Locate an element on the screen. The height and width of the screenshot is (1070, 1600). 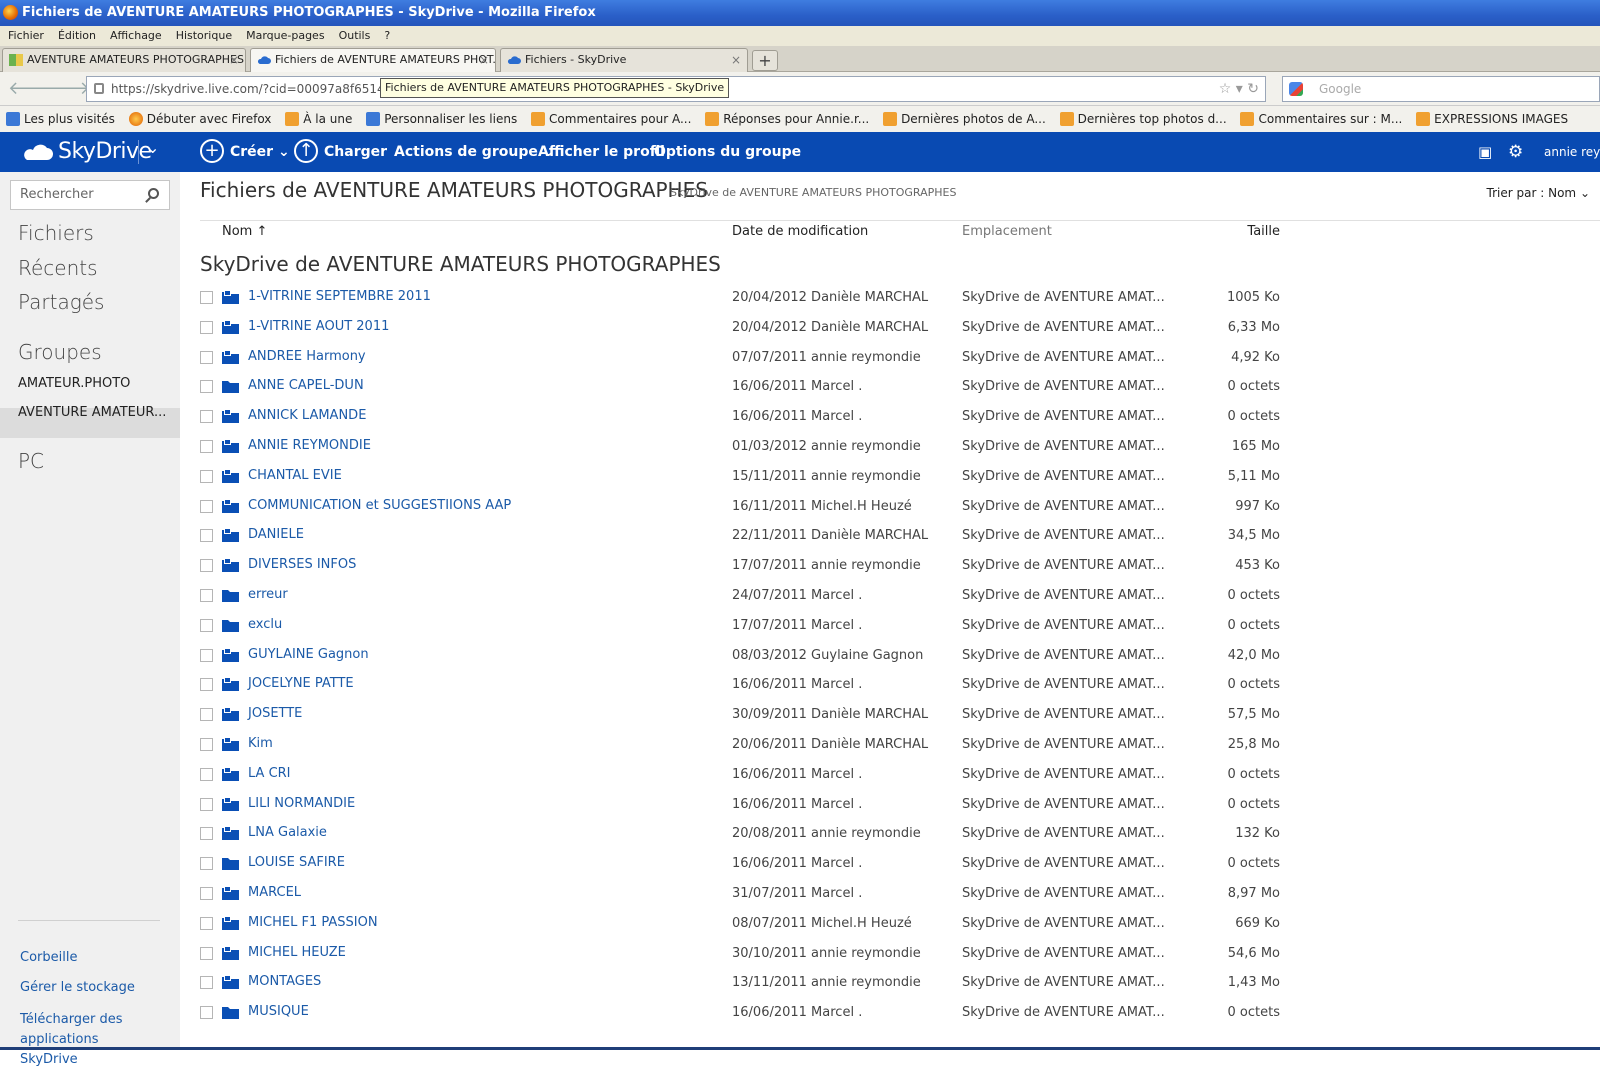
sidebar-item-recent: Récents is located at coordinates (58, 268).